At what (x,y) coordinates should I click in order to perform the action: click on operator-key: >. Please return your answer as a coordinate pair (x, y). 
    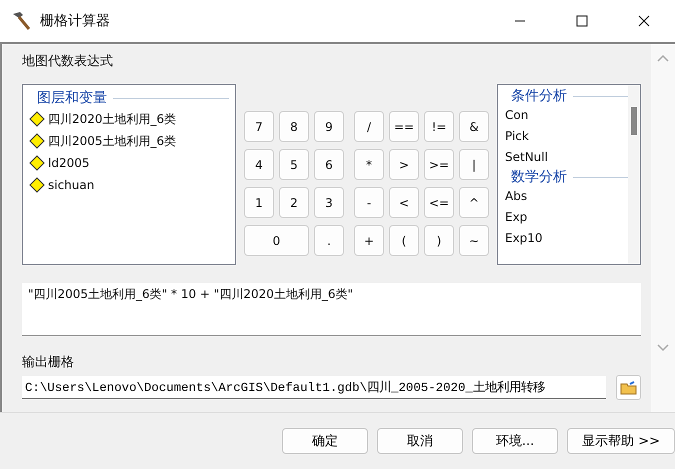
    Looking at the image, I should click on (404, 164).